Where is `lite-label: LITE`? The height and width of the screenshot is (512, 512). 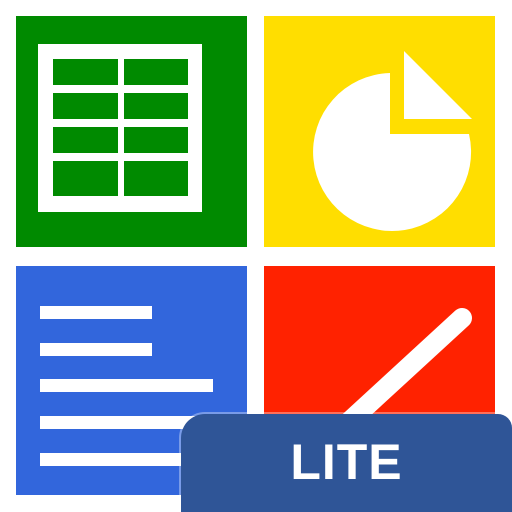
lite-label: LITE is located at coordinates (346, 462).